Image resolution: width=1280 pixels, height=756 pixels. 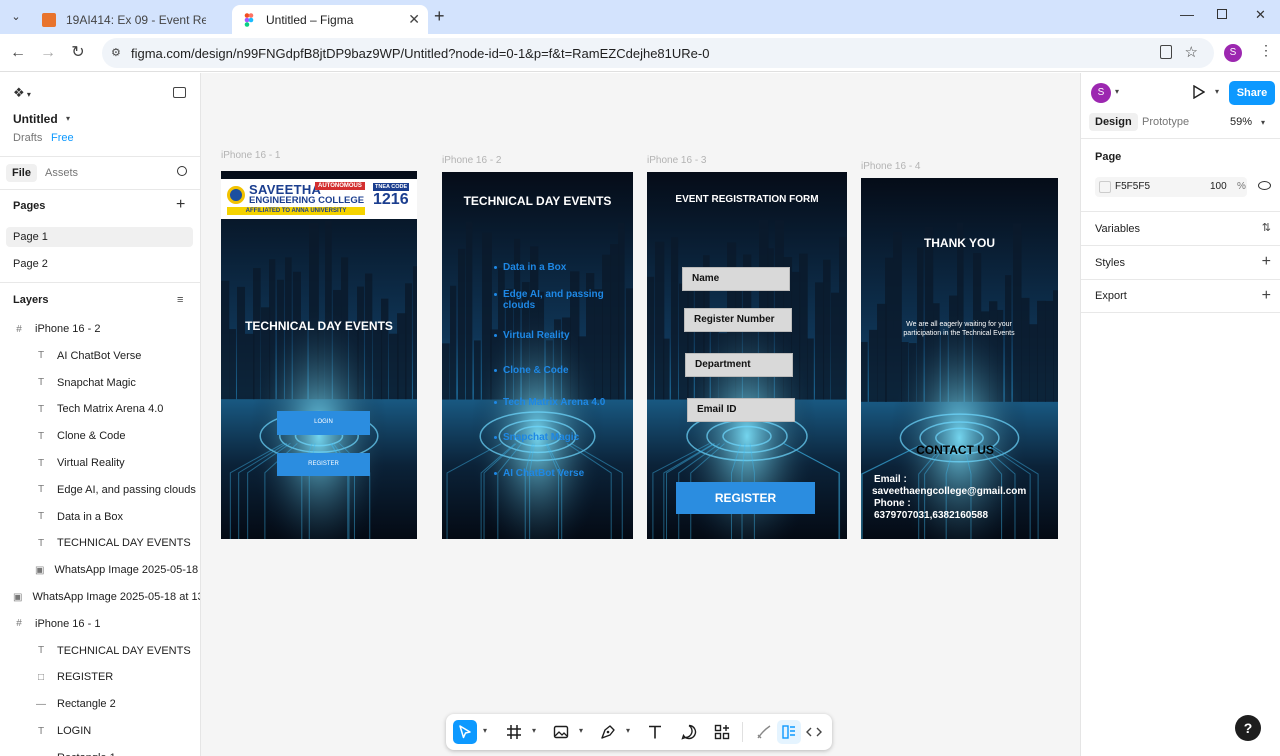 What do you see at coordinates (132, 19) in the screenshot?
I see `browser-tab-moodle: 19AI414: Ex 09 - Event Registrat` at bounding box center [132, 19].